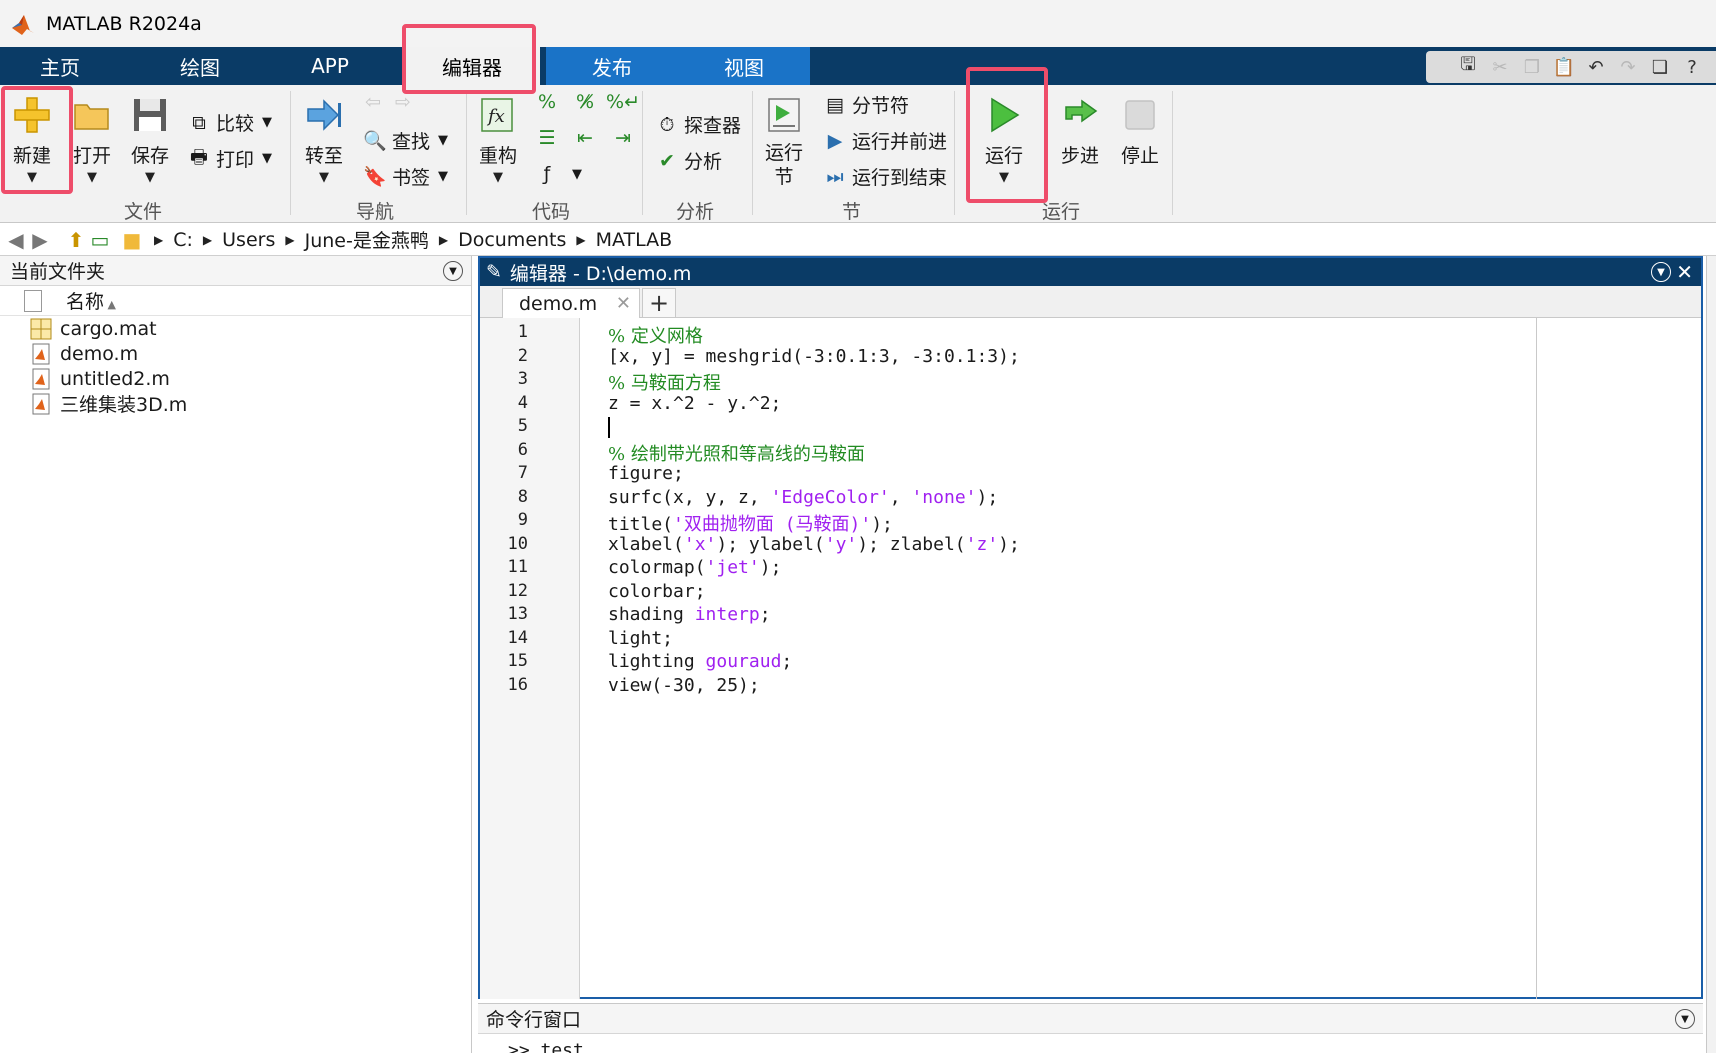 This screenshot has height=1053, width=1716. Describe the element at coordinates (1140, 131) in the screenshot. I see `stop-button: 停止` at that location.